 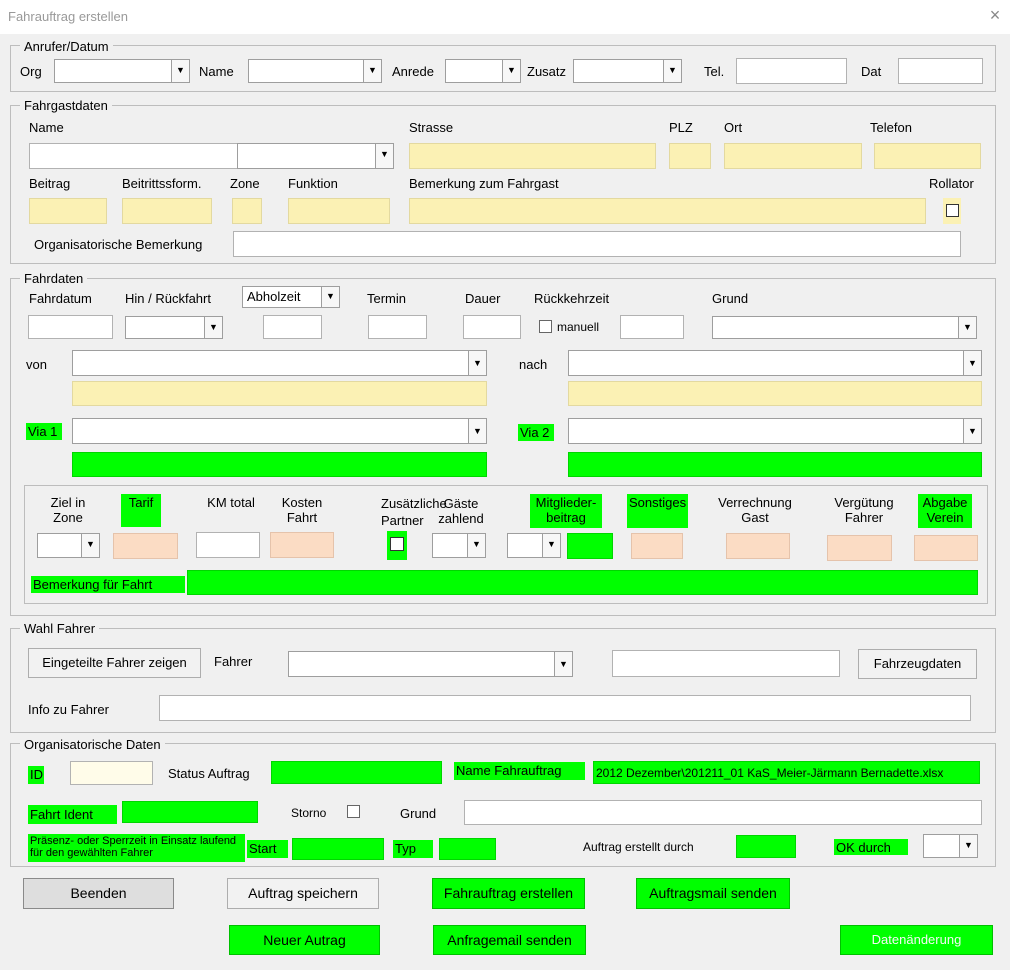 What do you see at coordinates (114, 663) in the screenshot?
I see `eingeteilte-fahrer-button: Eingeteilte Fahrer zeigen` at bounding box center [114, 663].